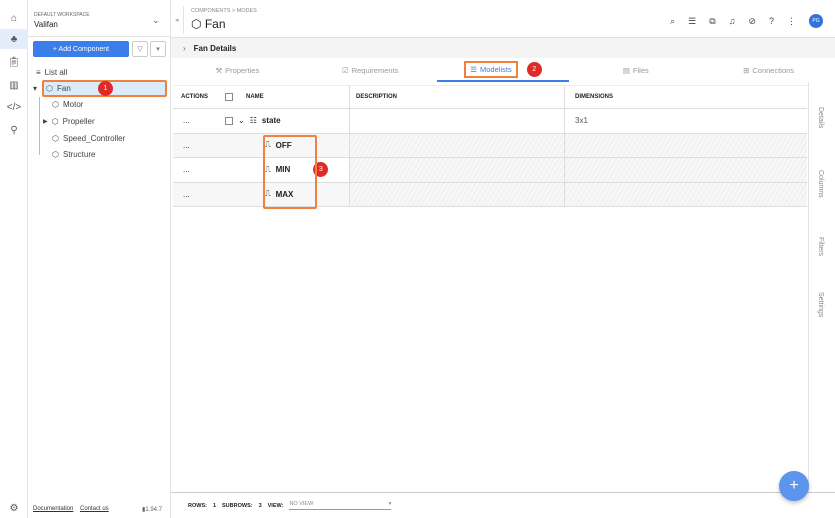 Image resolution: width=835 pixels, height=518 pixels. Describe the element at coordinates (390, 504) in the screenshot. I see `dropdown-icon: ▾` at that location.